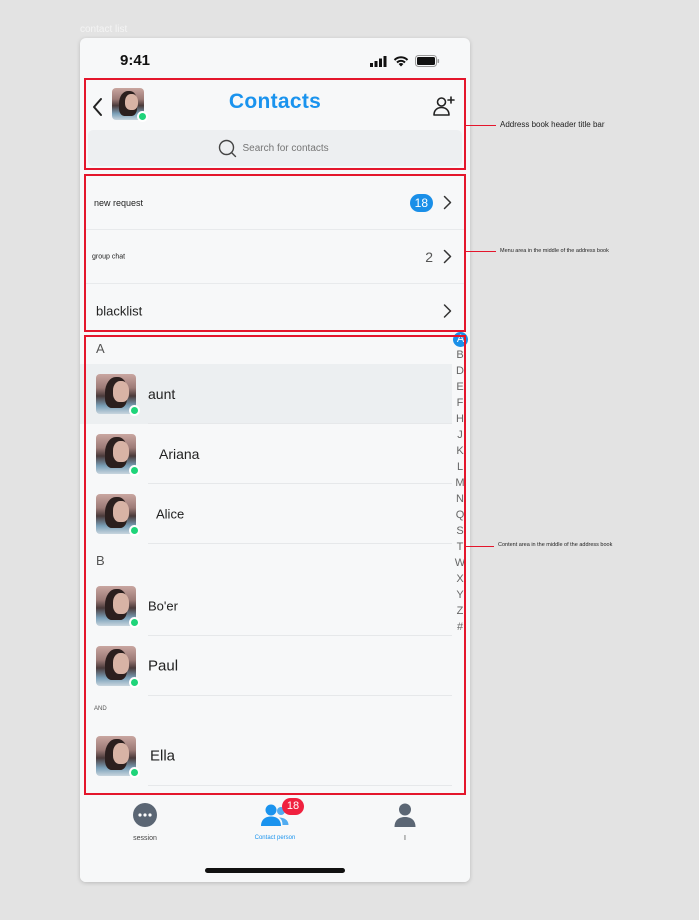 This screenshot has height=920, width=699. I want to click on artboard-label: contact list, so click(104, 29).